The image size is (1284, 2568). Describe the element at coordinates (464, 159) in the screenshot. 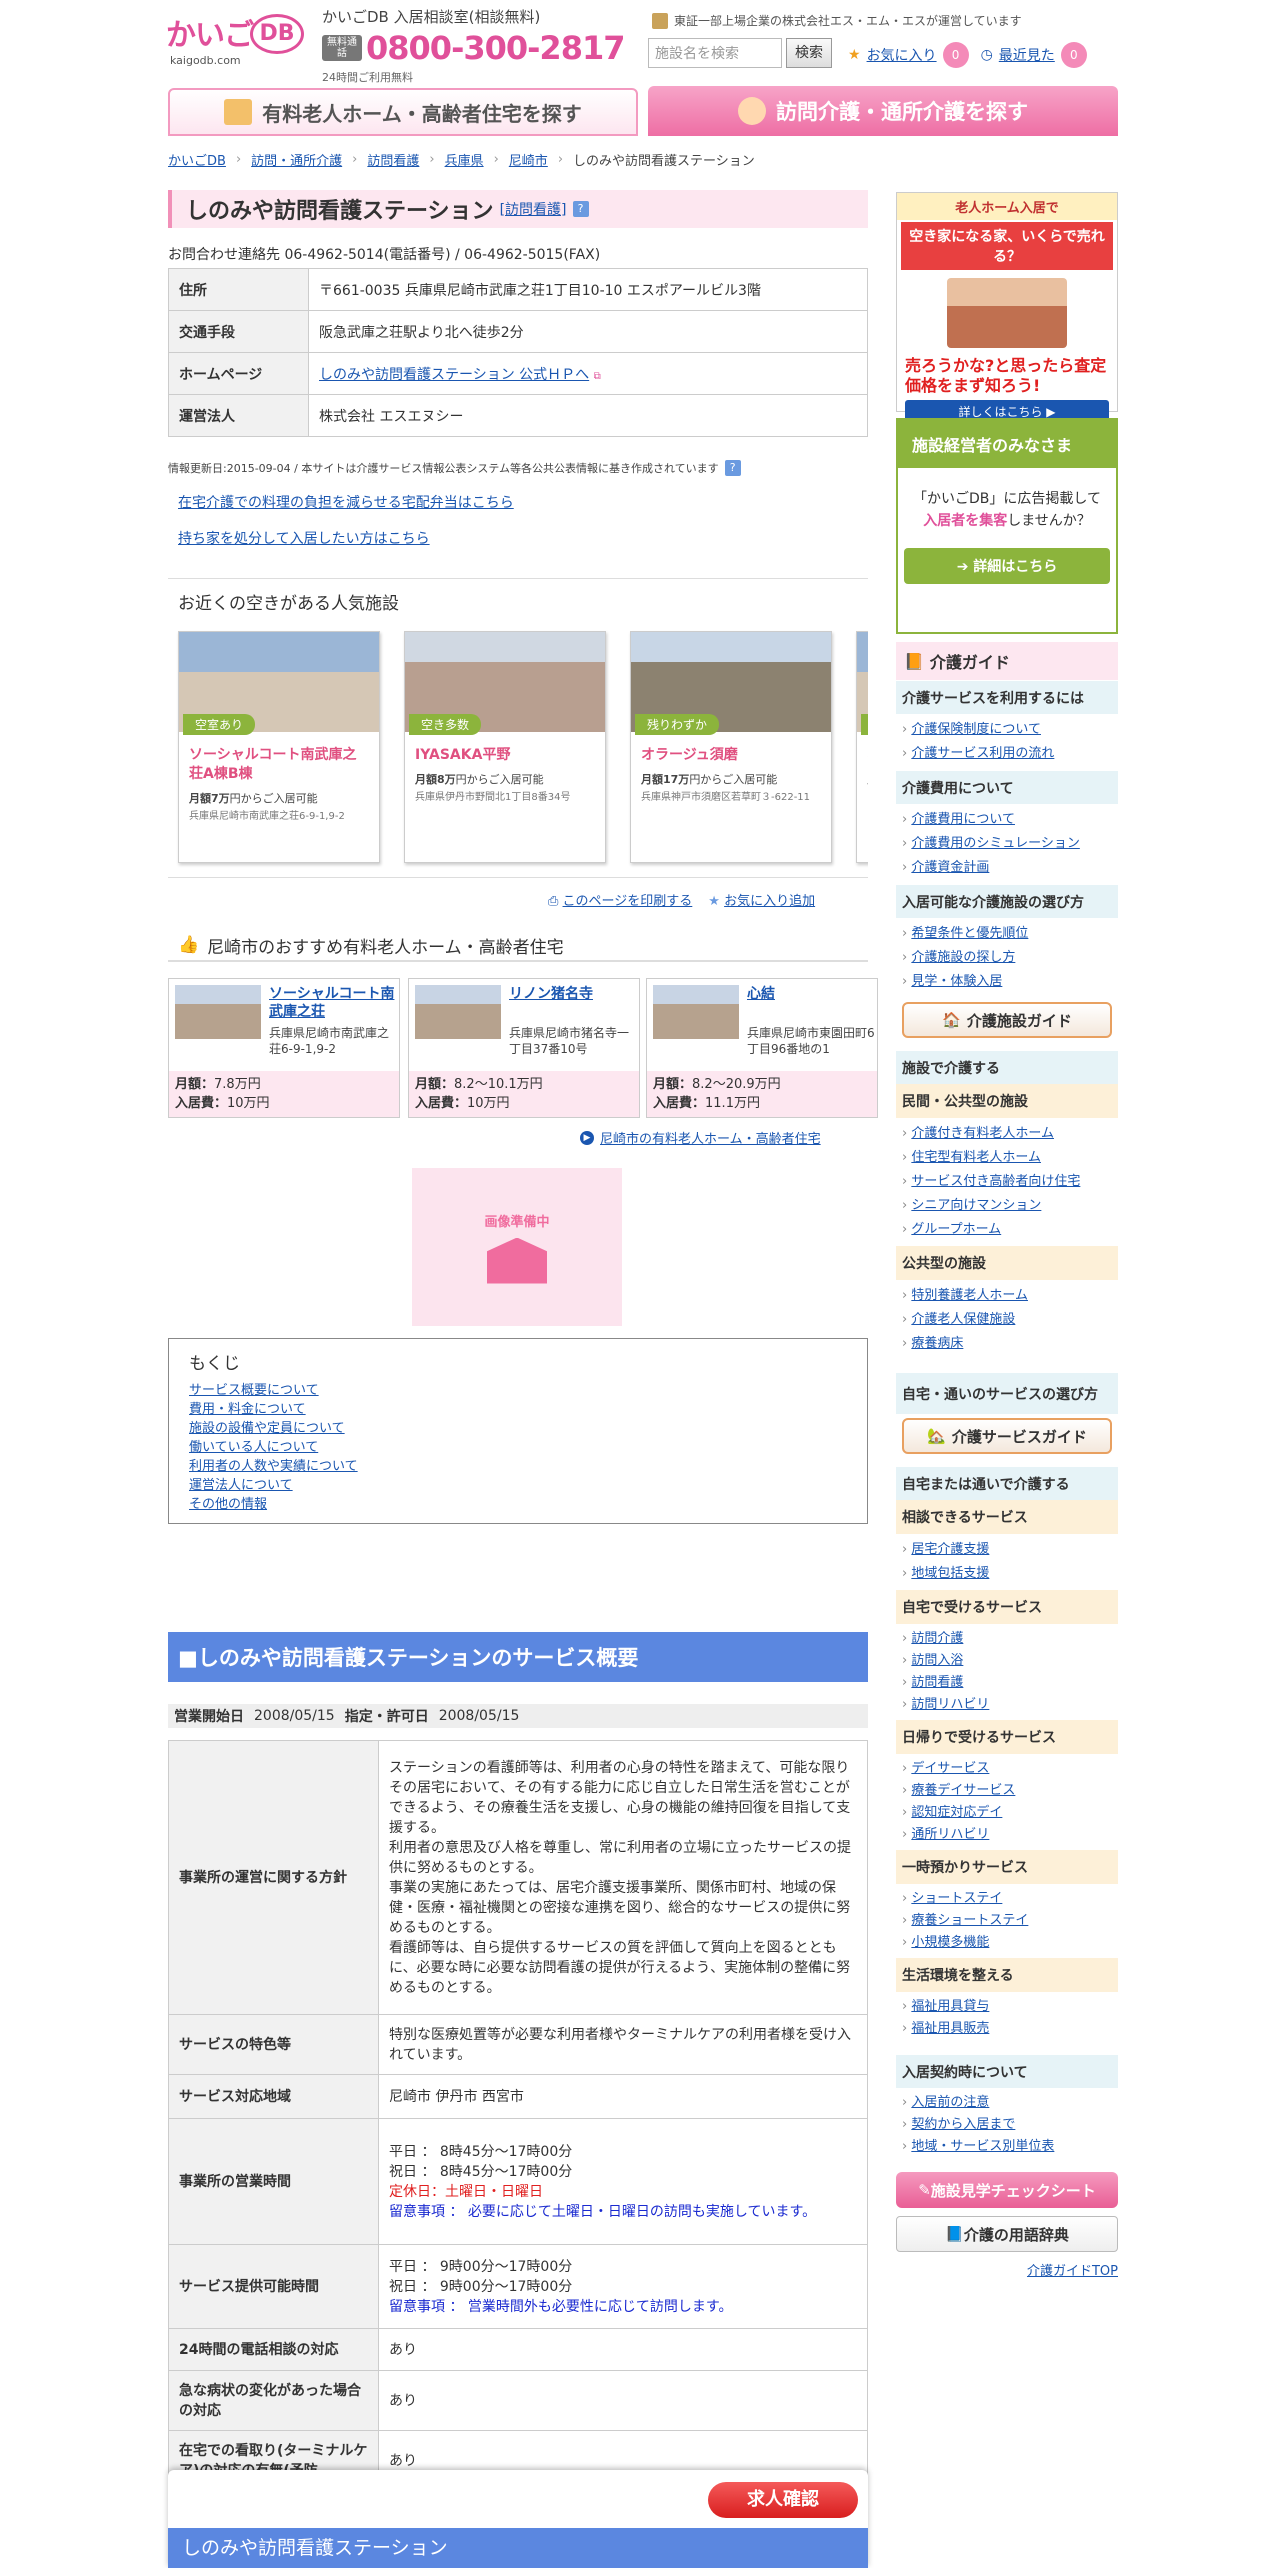

I see `breadcrumb-item: 兵庫県` at that location.